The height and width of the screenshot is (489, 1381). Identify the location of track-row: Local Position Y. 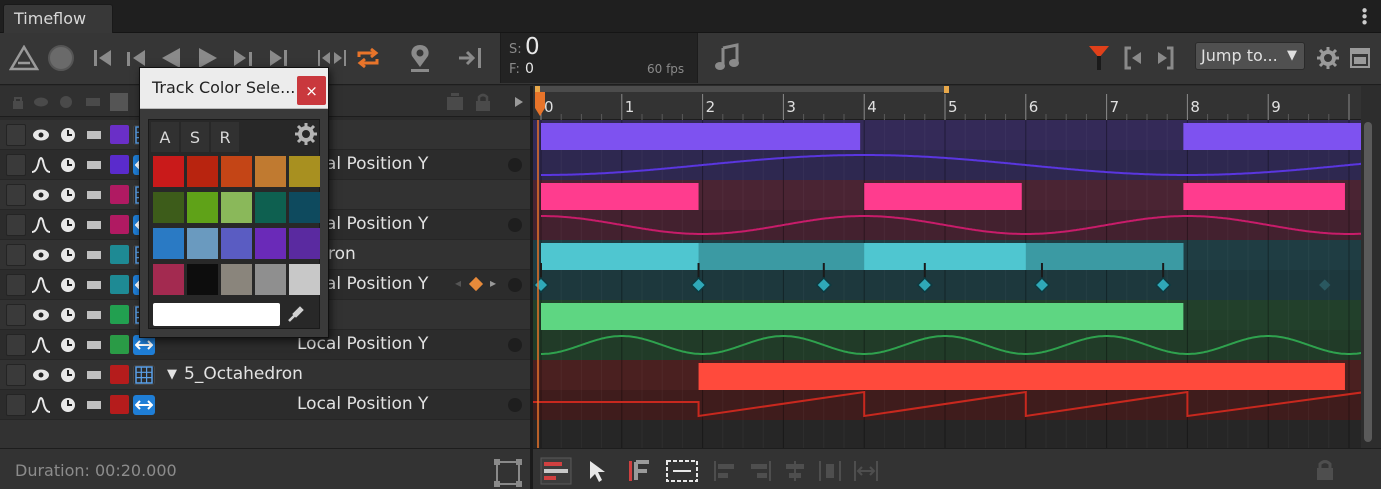
(265, 405).